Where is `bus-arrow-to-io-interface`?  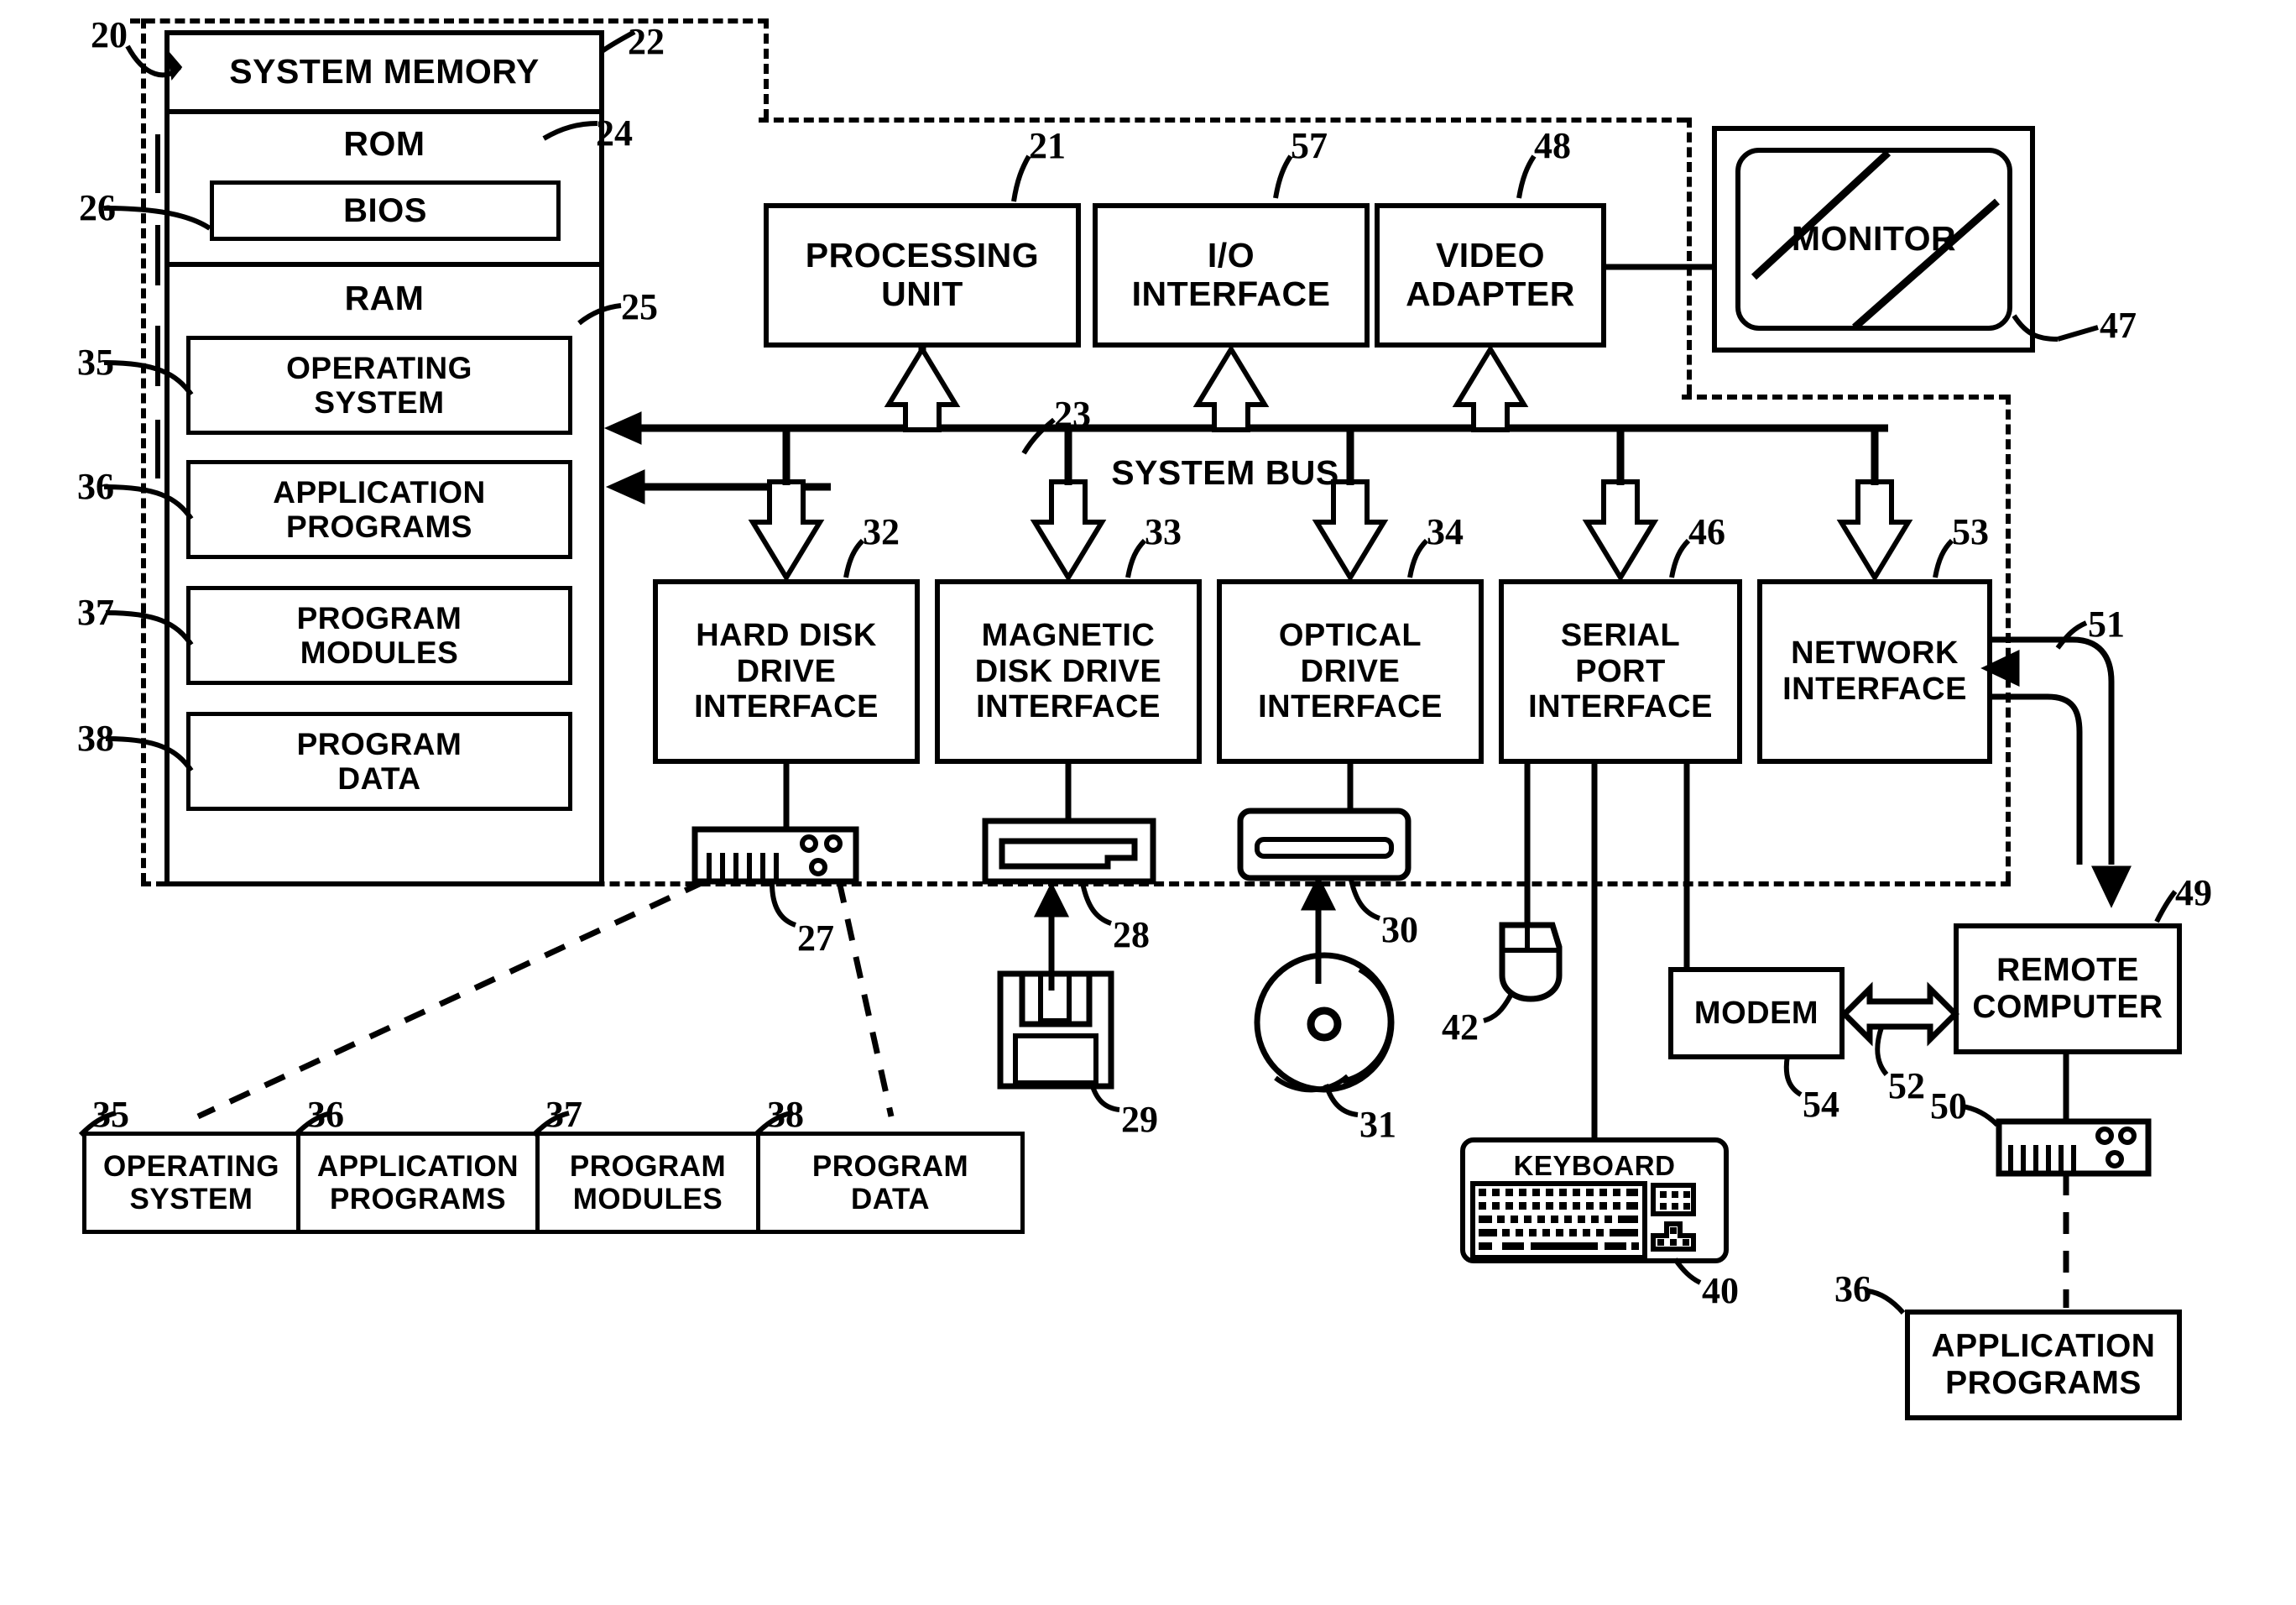
bus-arrow-to-io-interface is located at coordinates (1231, 388).